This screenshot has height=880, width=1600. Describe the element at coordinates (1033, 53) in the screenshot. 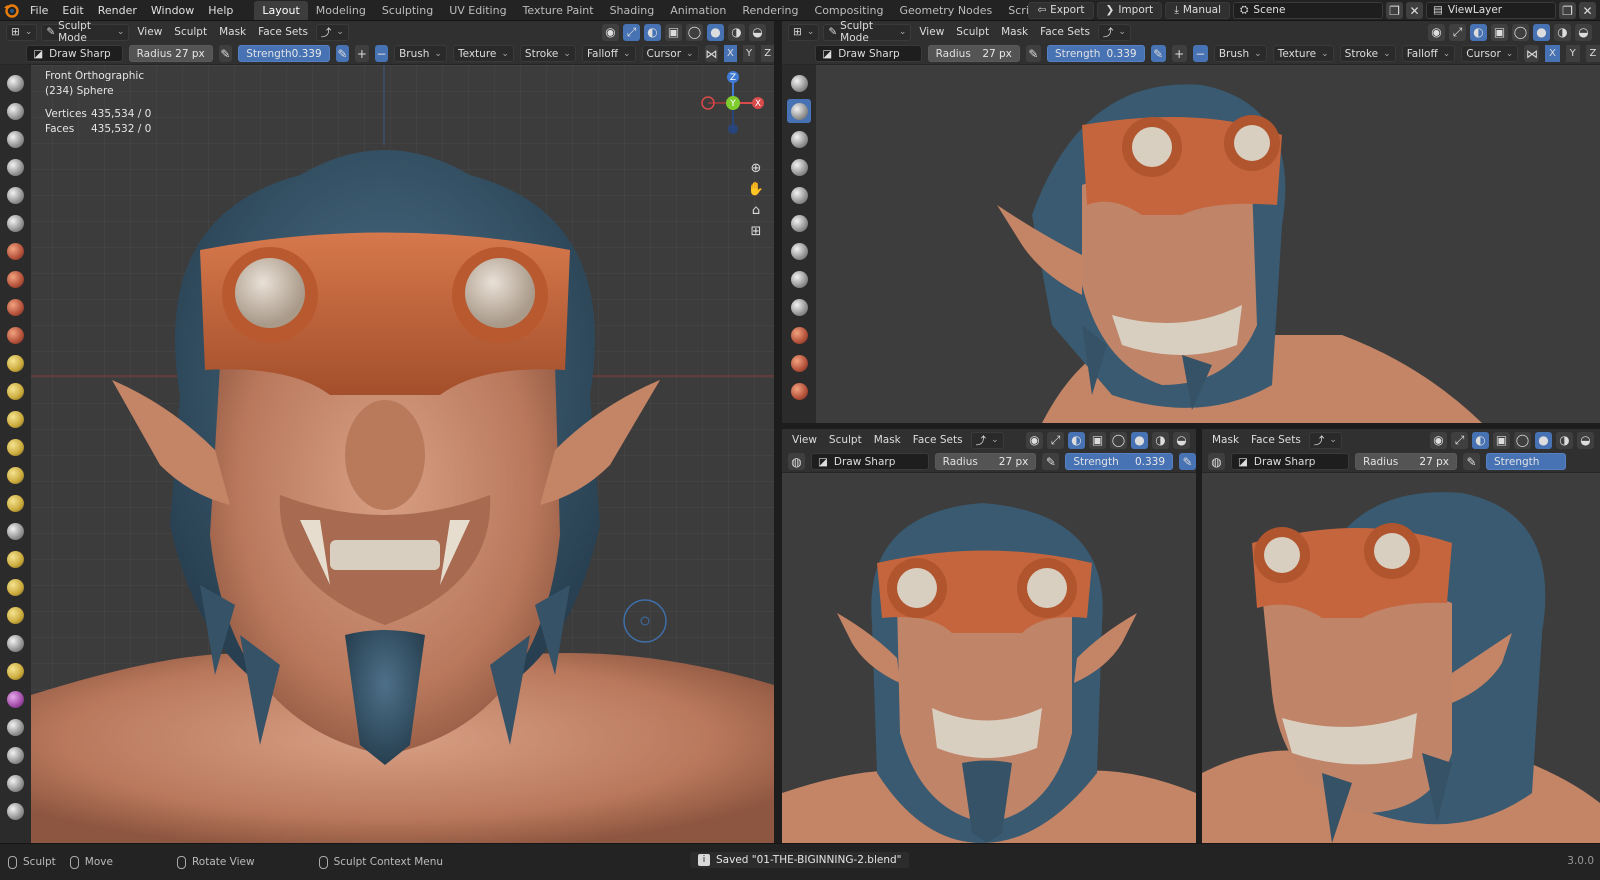

I see `radius-pressure-icon-2: ✎` at that location.